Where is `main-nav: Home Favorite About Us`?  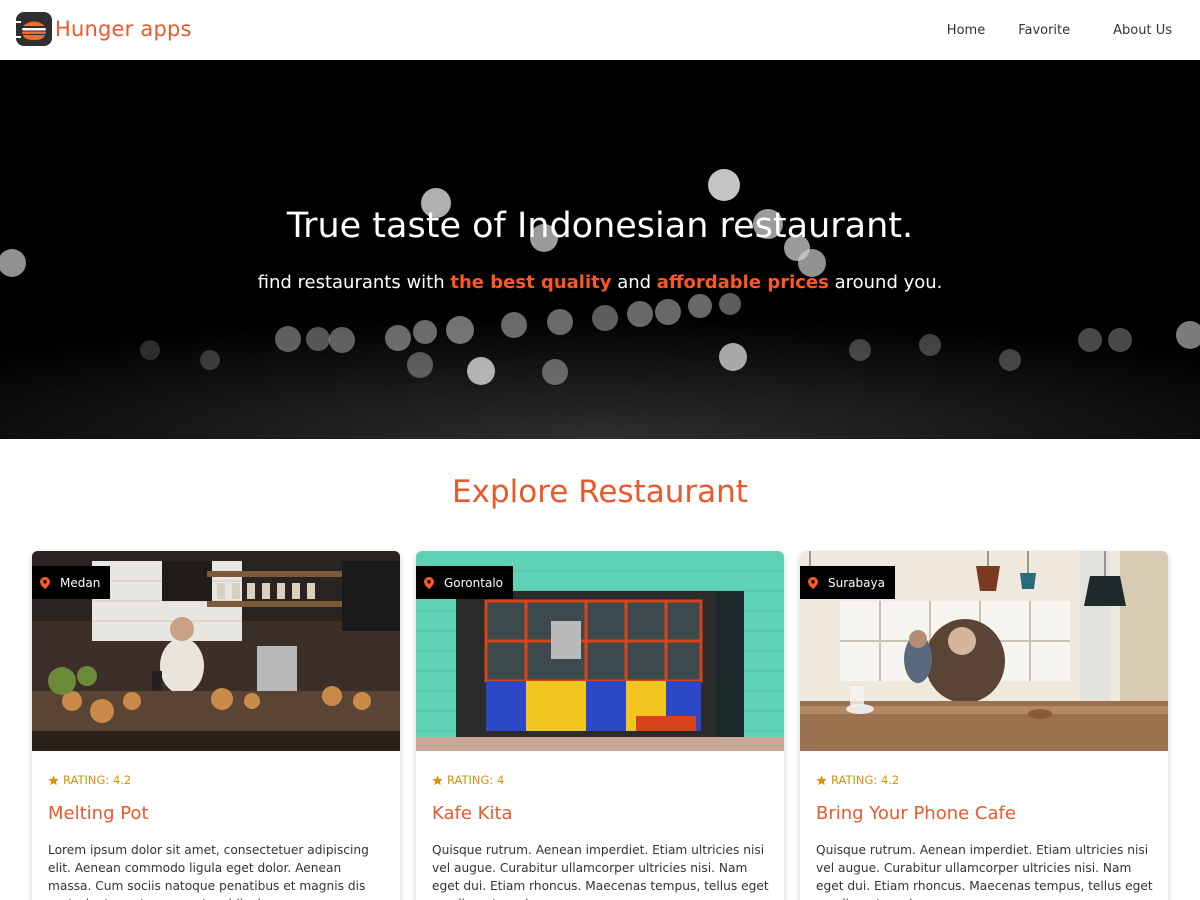
main-nav: Home Favorite About Us is located at coordinates (1073, 30).